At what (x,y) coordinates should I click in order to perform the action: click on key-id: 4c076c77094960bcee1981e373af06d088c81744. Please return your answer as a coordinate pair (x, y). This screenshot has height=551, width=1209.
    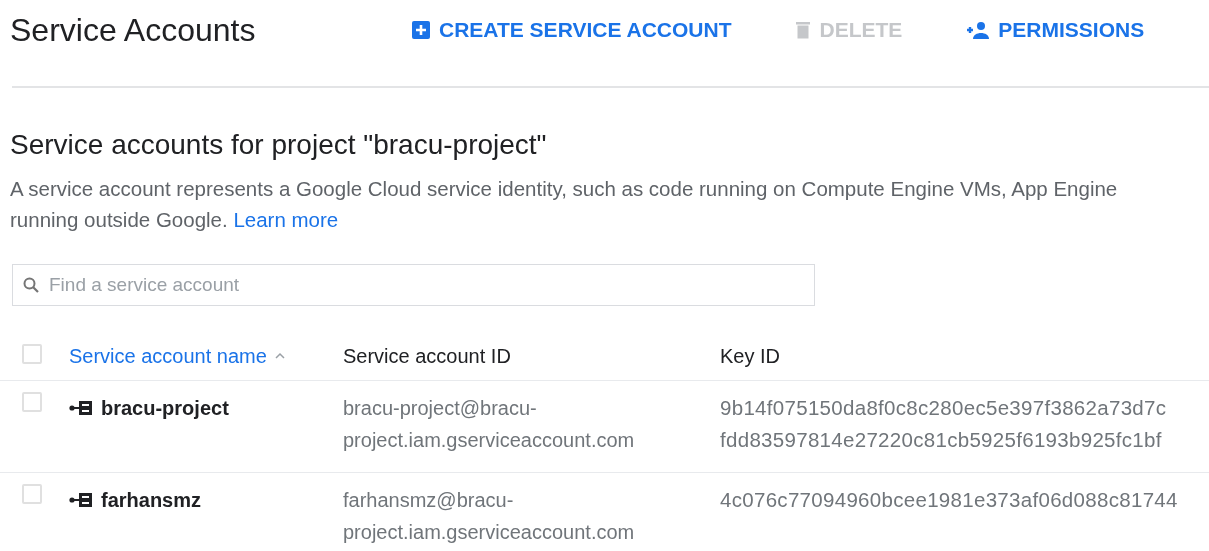
    Looking at the image, I should click on (949, 500).